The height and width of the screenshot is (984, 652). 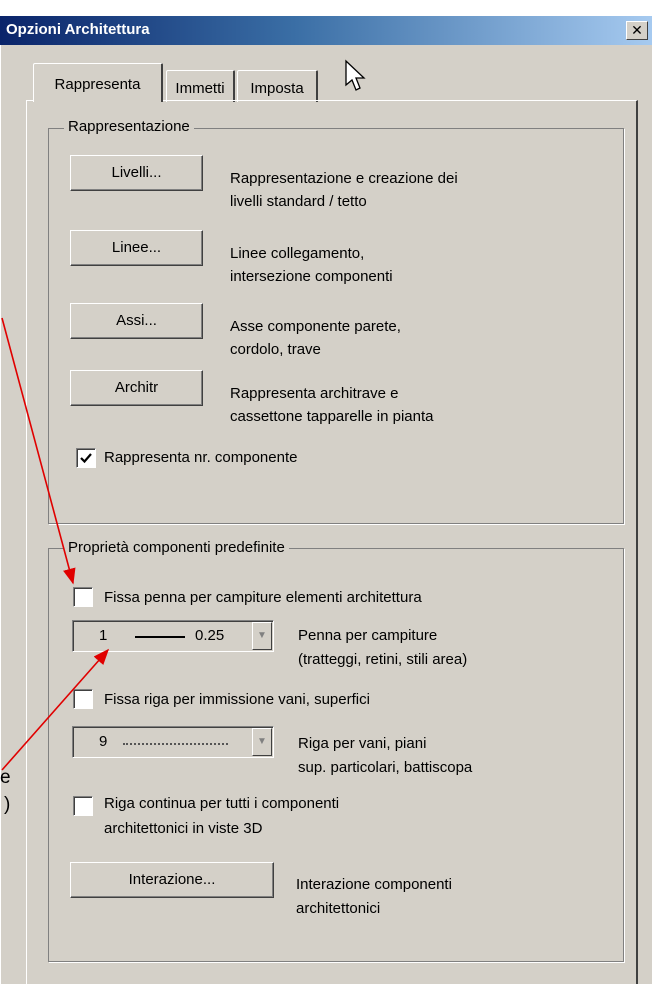 What do you see at coordinates (83, 597) in the screenshot?
I see `fissa-penna-checkbox` at bounding box center [83, 597].